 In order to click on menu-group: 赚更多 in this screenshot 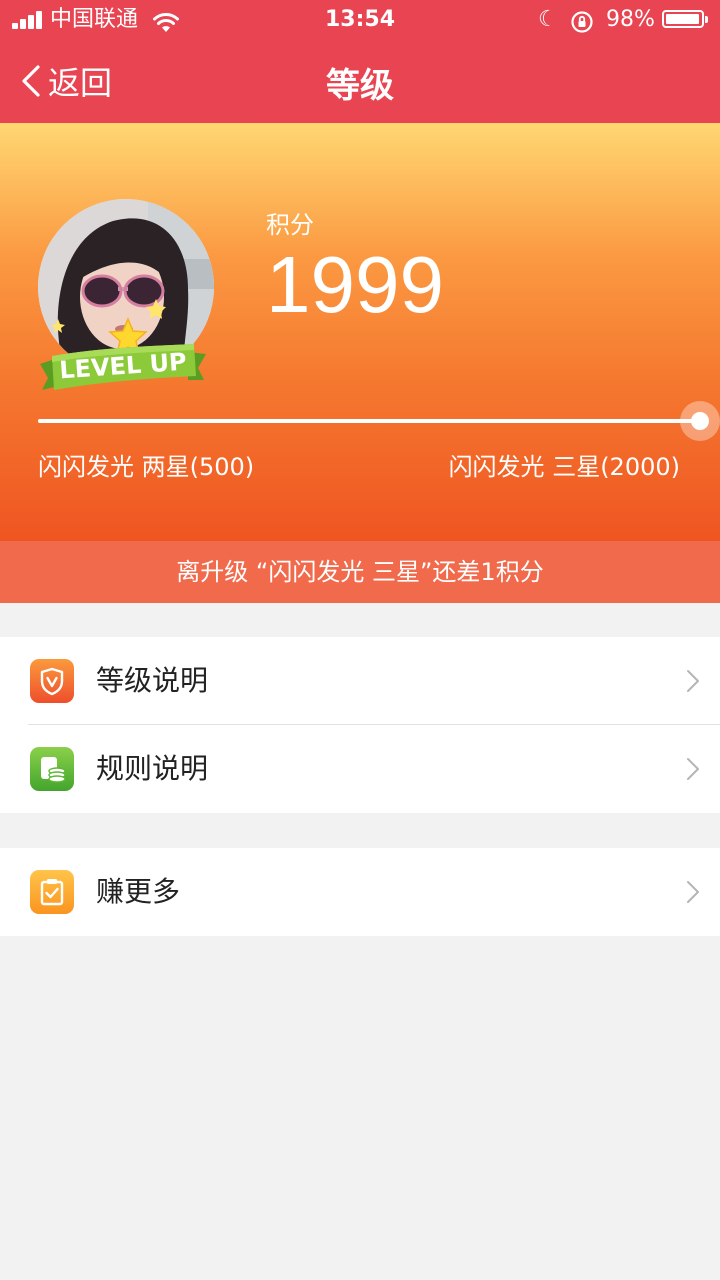, I will do `click(360, 892)`.